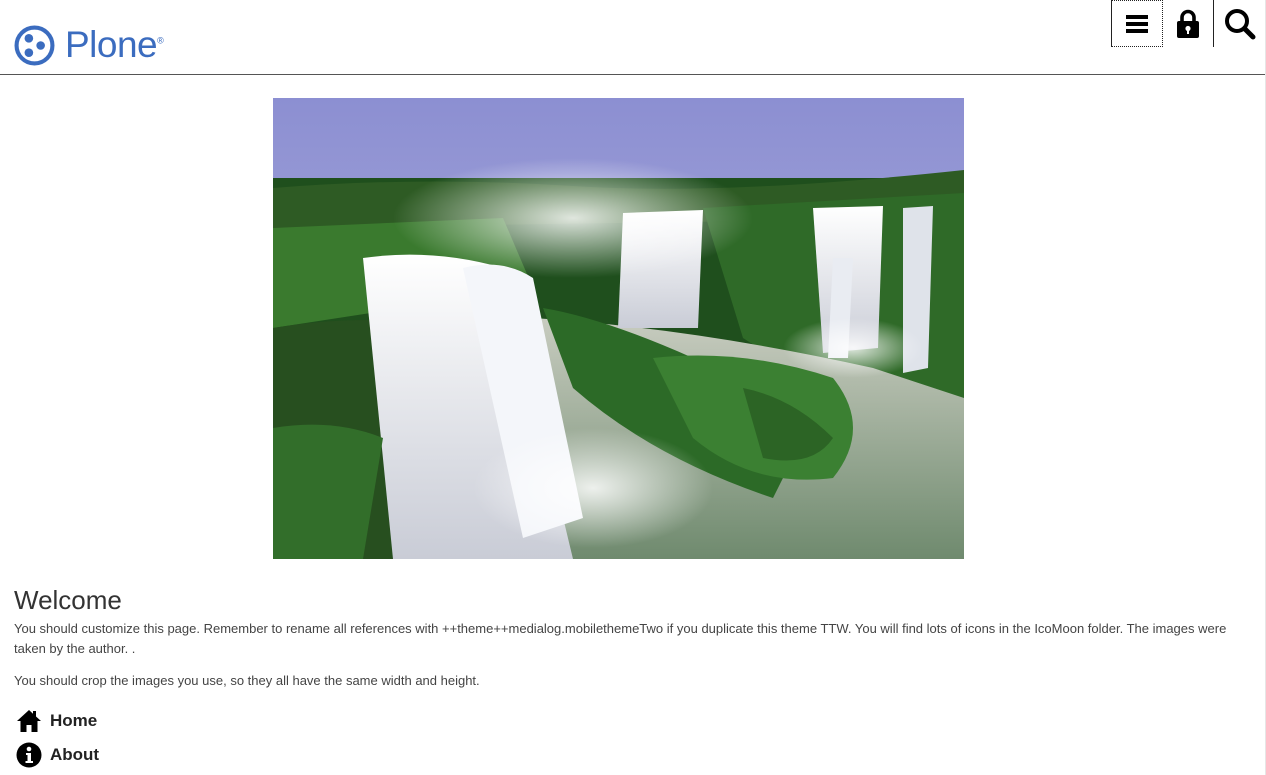 This screenshot has height=775, width=1266. I want to click on search-button, so click(1239, 23).